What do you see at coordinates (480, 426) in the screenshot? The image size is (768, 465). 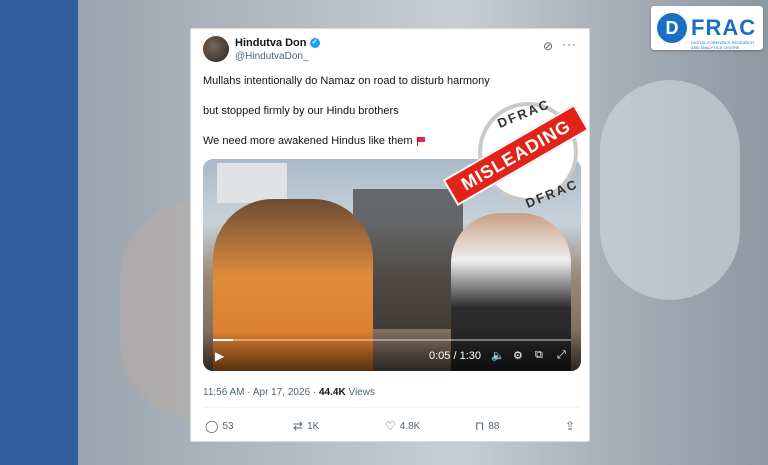 I see `bookmark-icon: ⊓` at bounding box center [480, 426].